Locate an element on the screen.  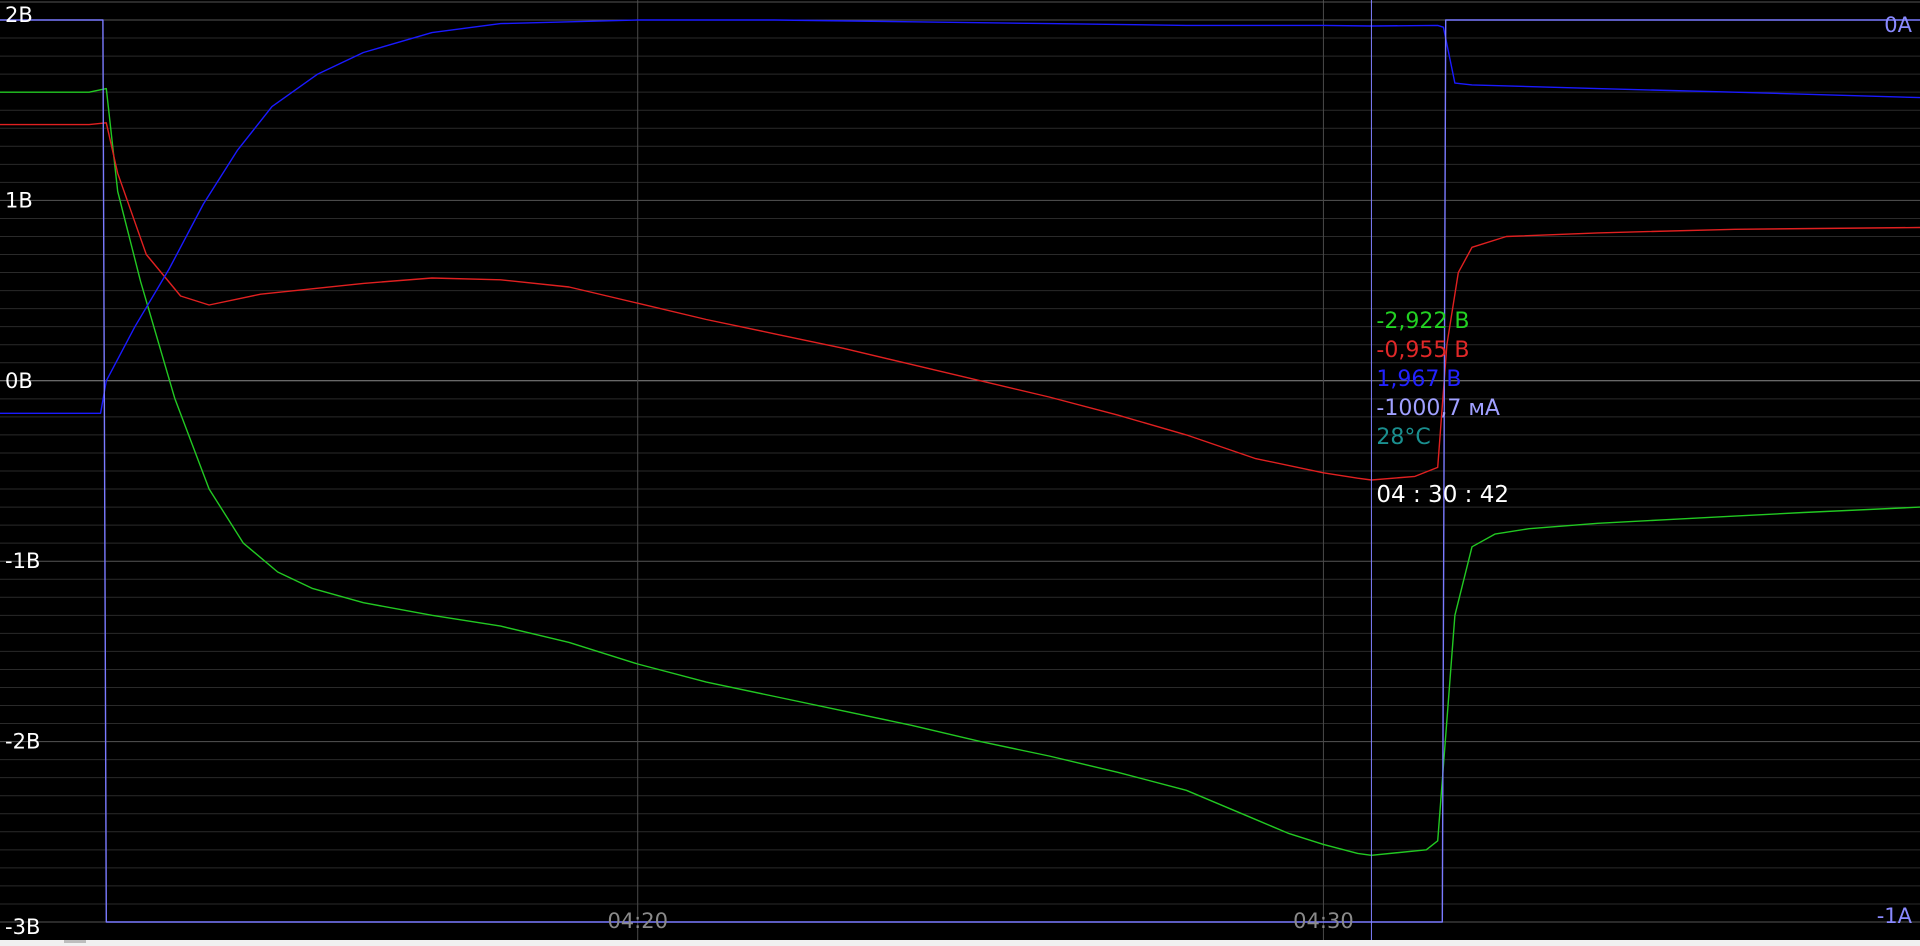
cursor-time-label: 04 : 30 : 42 is located at coordinates (1442, 495).